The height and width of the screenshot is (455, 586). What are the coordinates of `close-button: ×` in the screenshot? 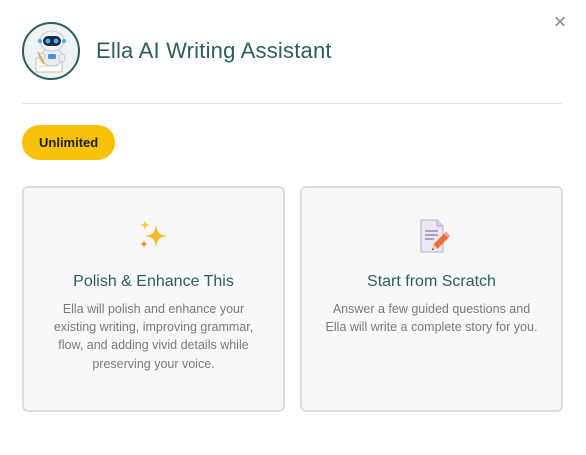 It's located at (560, 22).